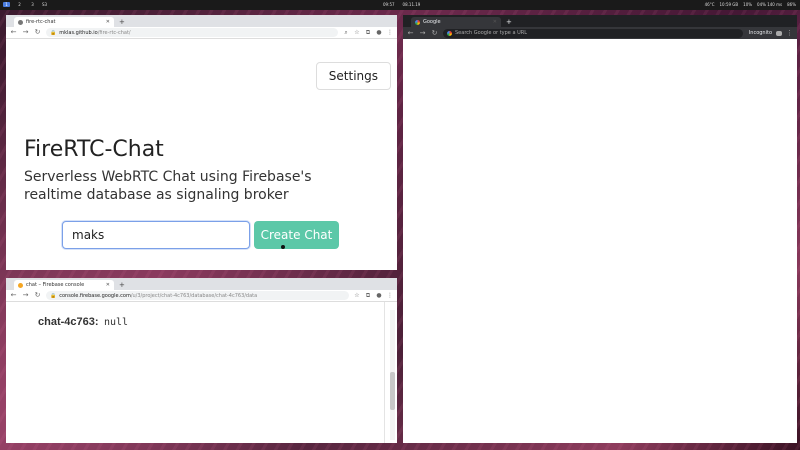 The image size is (800, 450). What do you see at coordinates (6, 4) in the screenshot?
I see `workspace-1: 1` at bounding box center [6, 4].